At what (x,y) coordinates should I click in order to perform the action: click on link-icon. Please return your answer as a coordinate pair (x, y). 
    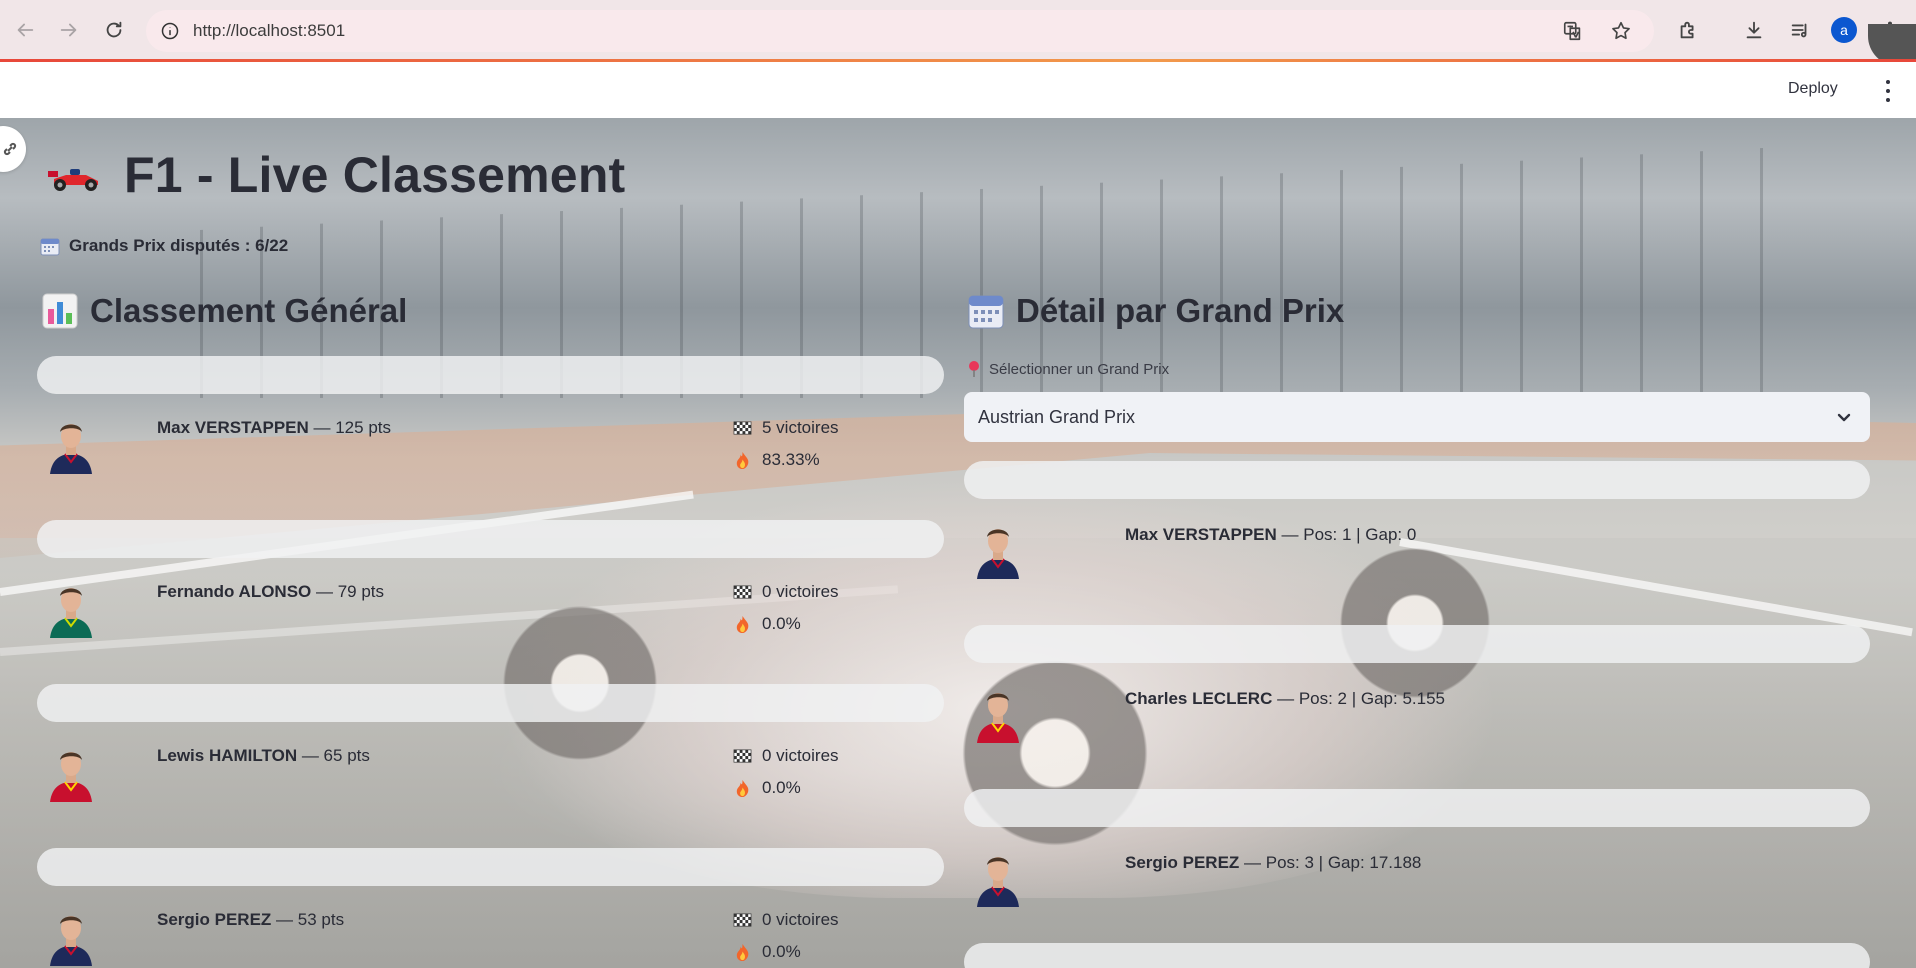
    Looking at the image, I should click on (10, 149).